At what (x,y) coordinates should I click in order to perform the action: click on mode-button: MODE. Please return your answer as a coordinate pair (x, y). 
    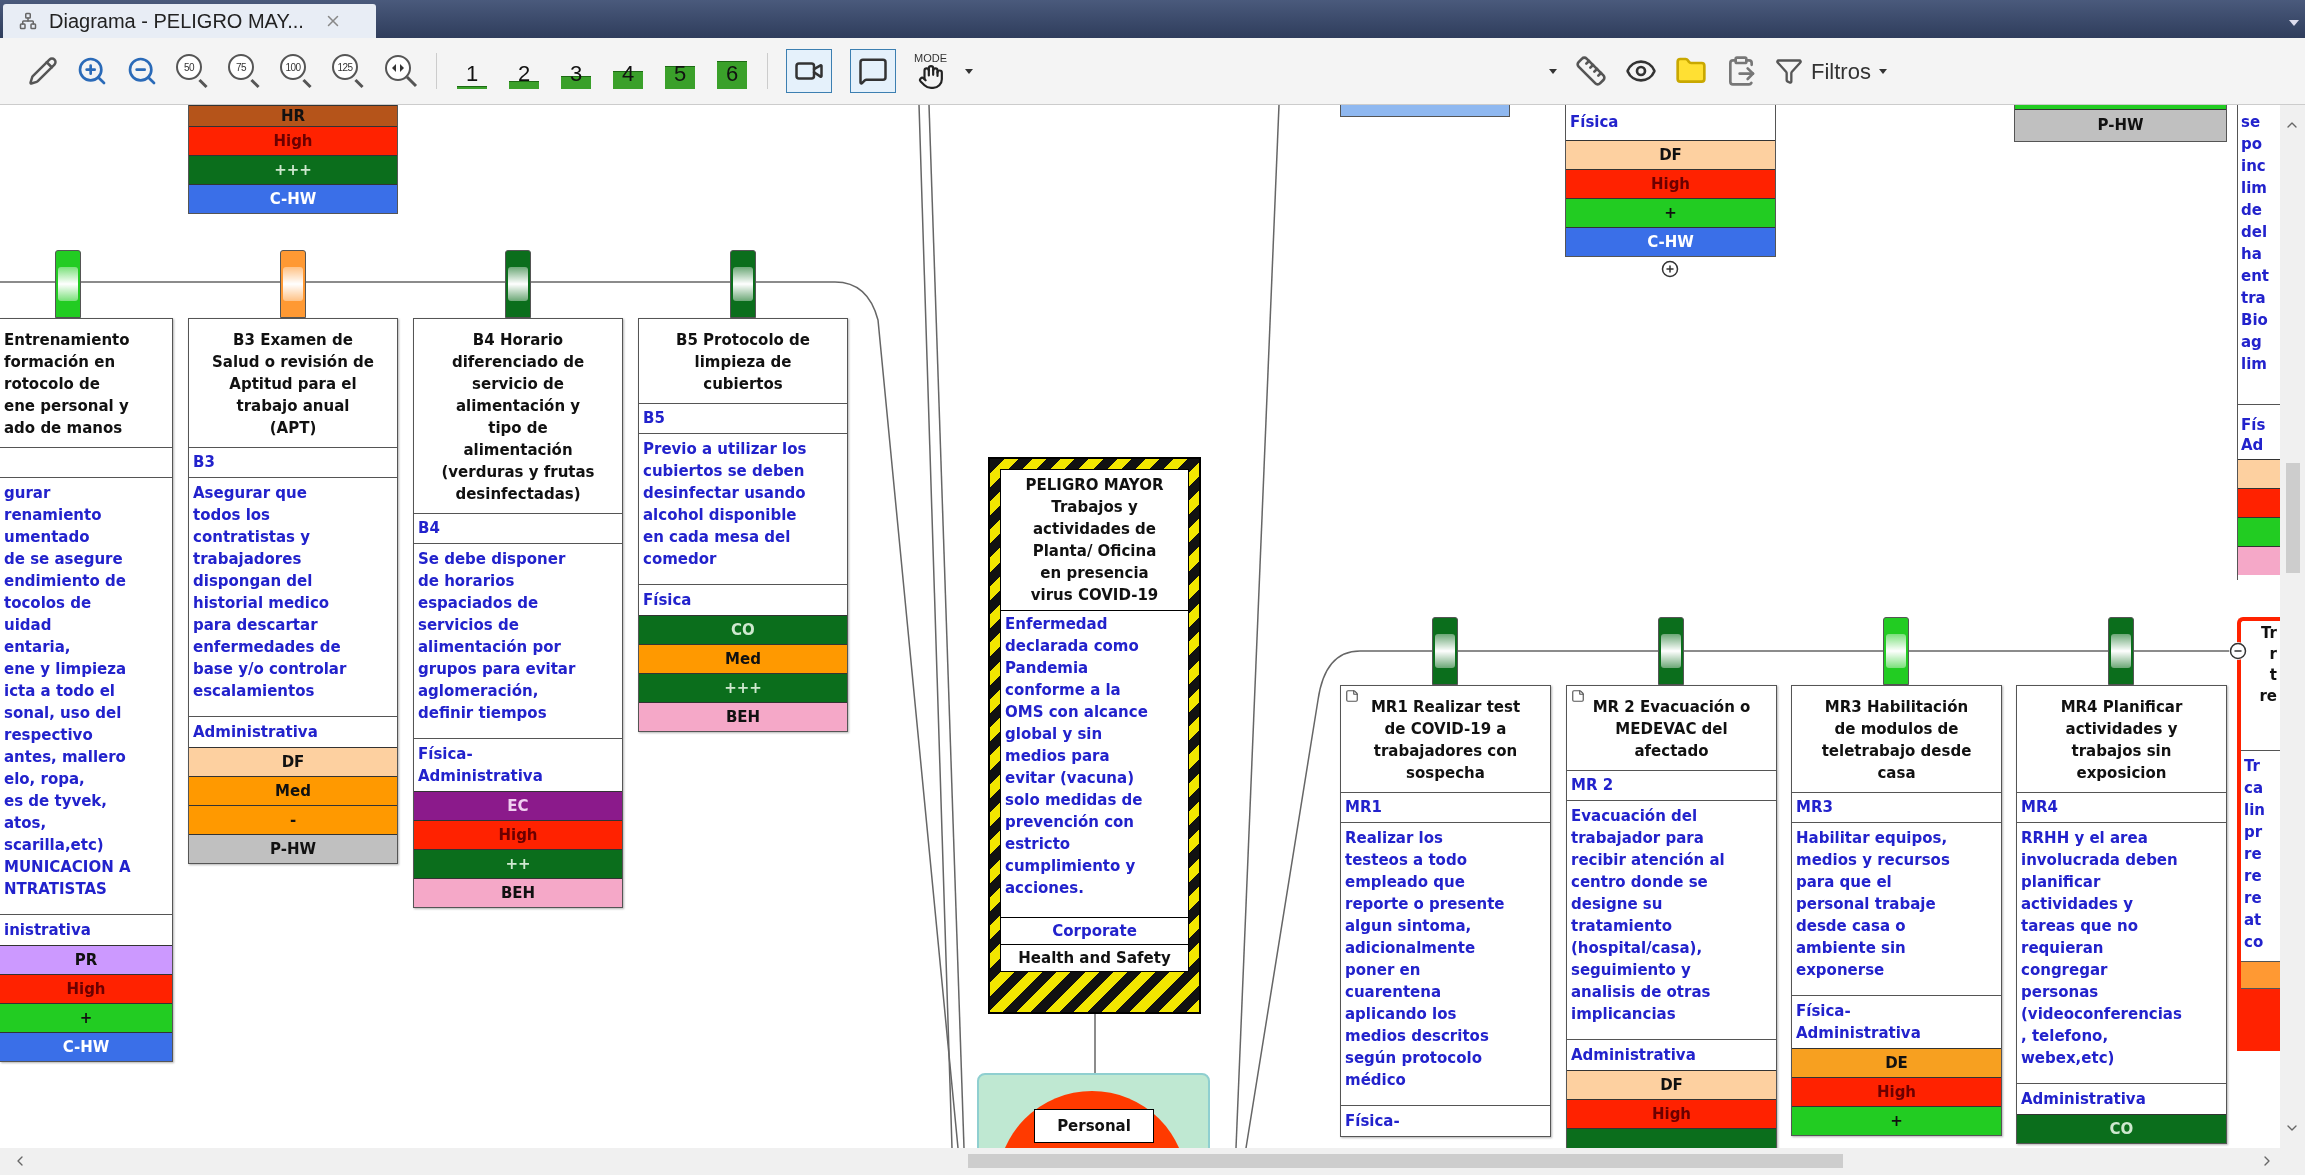
    Looking at the image, I should click on (930, 71).